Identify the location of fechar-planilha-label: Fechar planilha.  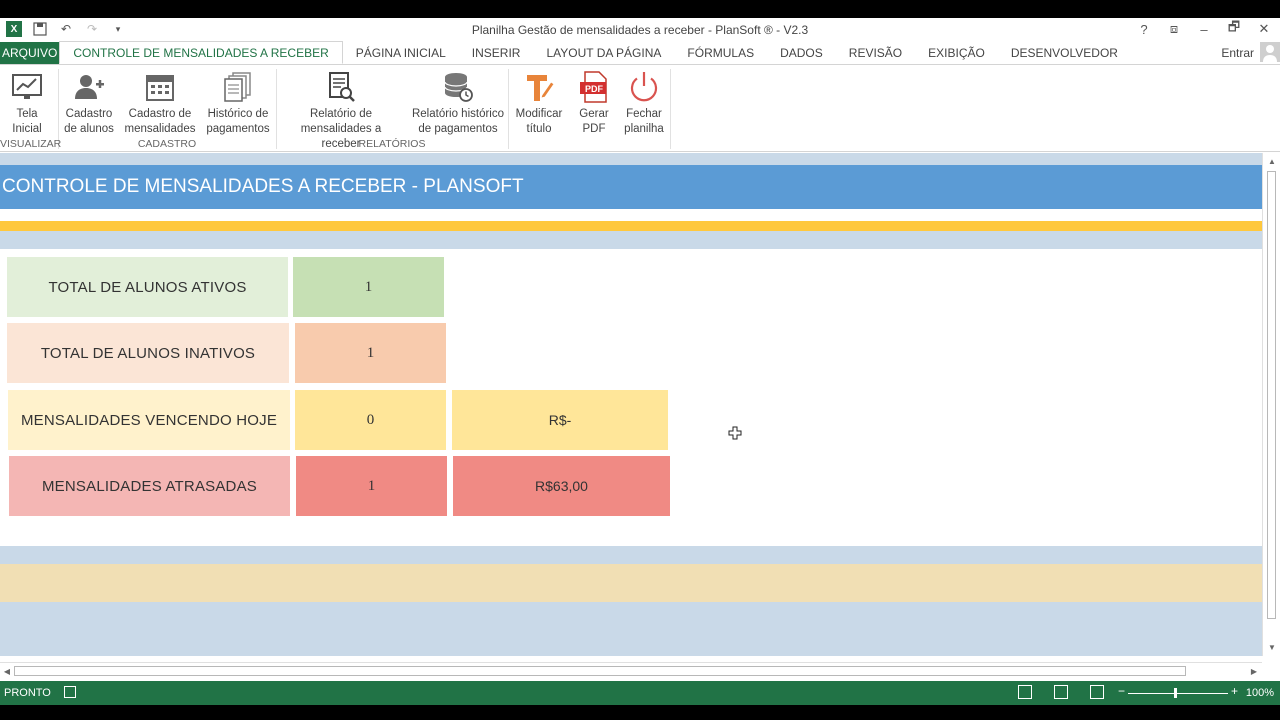
(644, 121).